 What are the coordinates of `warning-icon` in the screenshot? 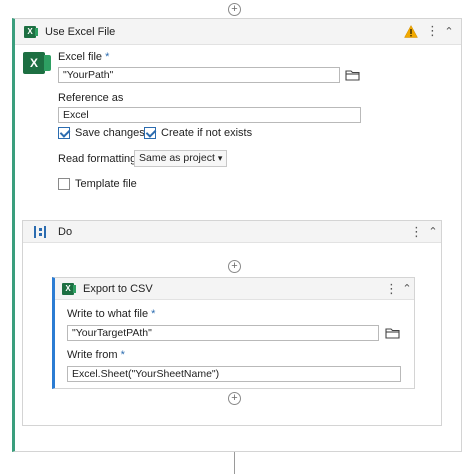 It's located at (411, 31).